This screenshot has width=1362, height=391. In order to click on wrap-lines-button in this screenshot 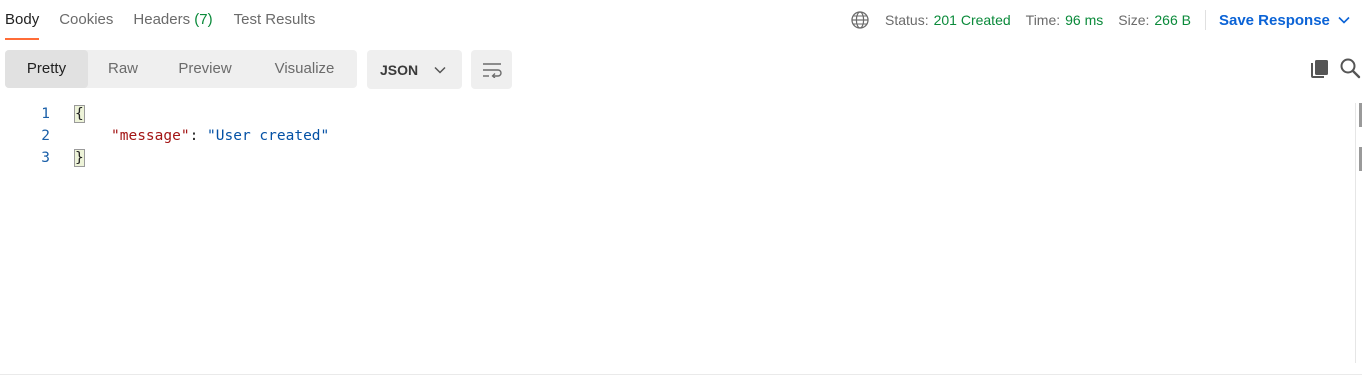, I will do `click(491, 69)`.